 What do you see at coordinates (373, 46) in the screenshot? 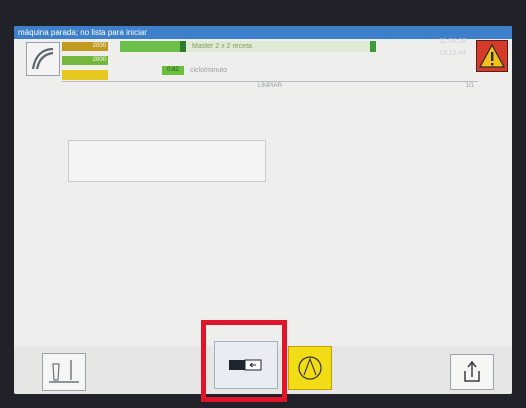
I see `recipe-end-marker` at bounding box center [373, 46].